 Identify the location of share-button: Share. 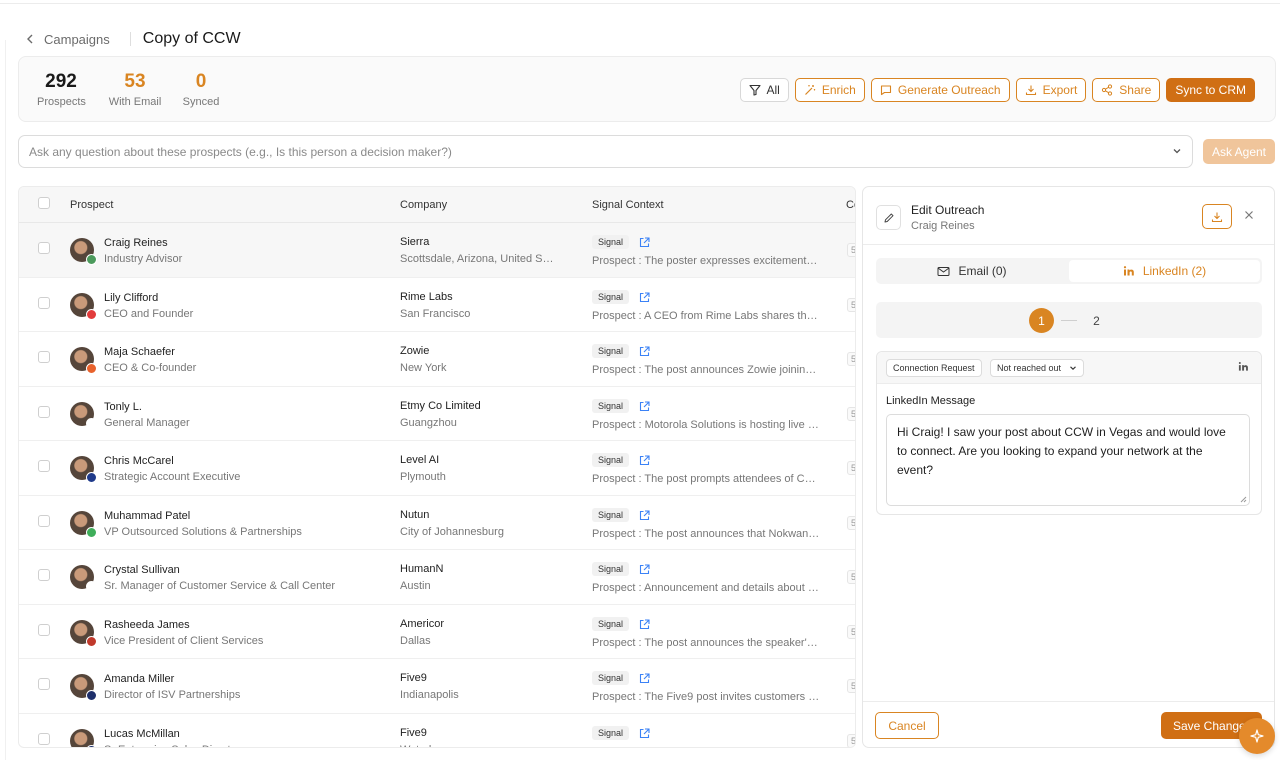
(1126, 90).